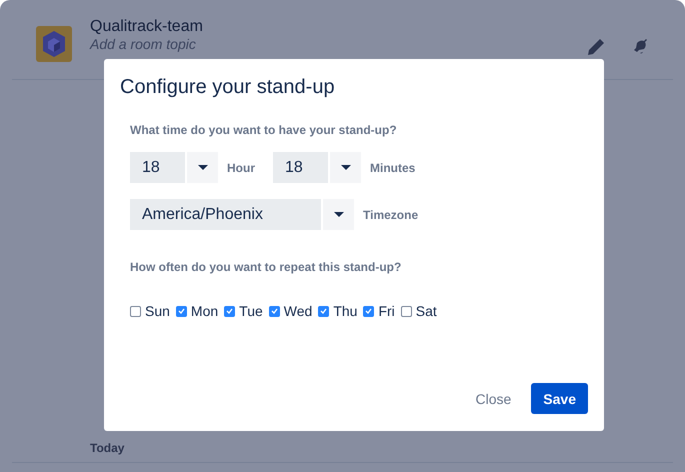 The width and height of the screenshot is (685, 472). Describe the element at coordinates (298, 311) in the screenshot. I see `day-label: Wed` at that location.